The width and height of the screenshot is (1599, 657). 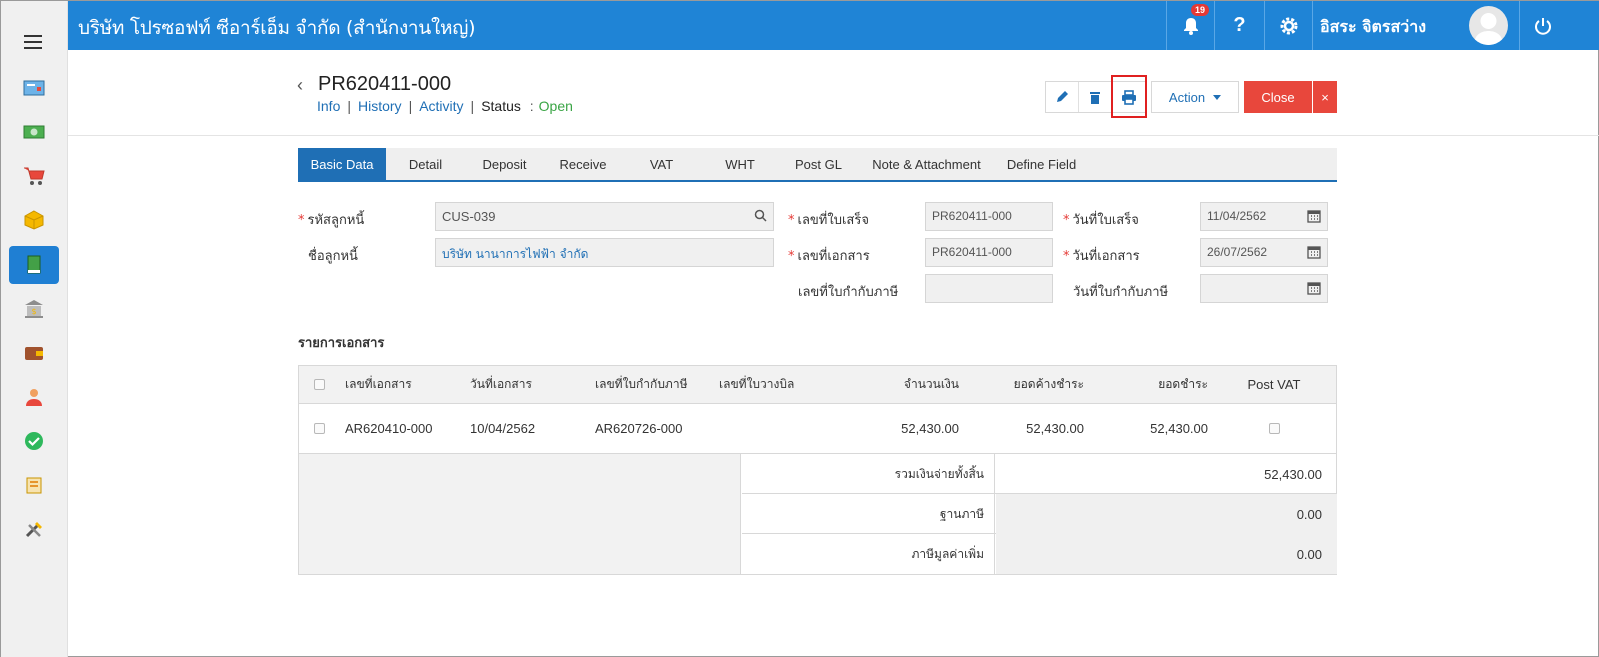 I want to click on cell-amount: 52,430.00, so click(x=930, y=428).